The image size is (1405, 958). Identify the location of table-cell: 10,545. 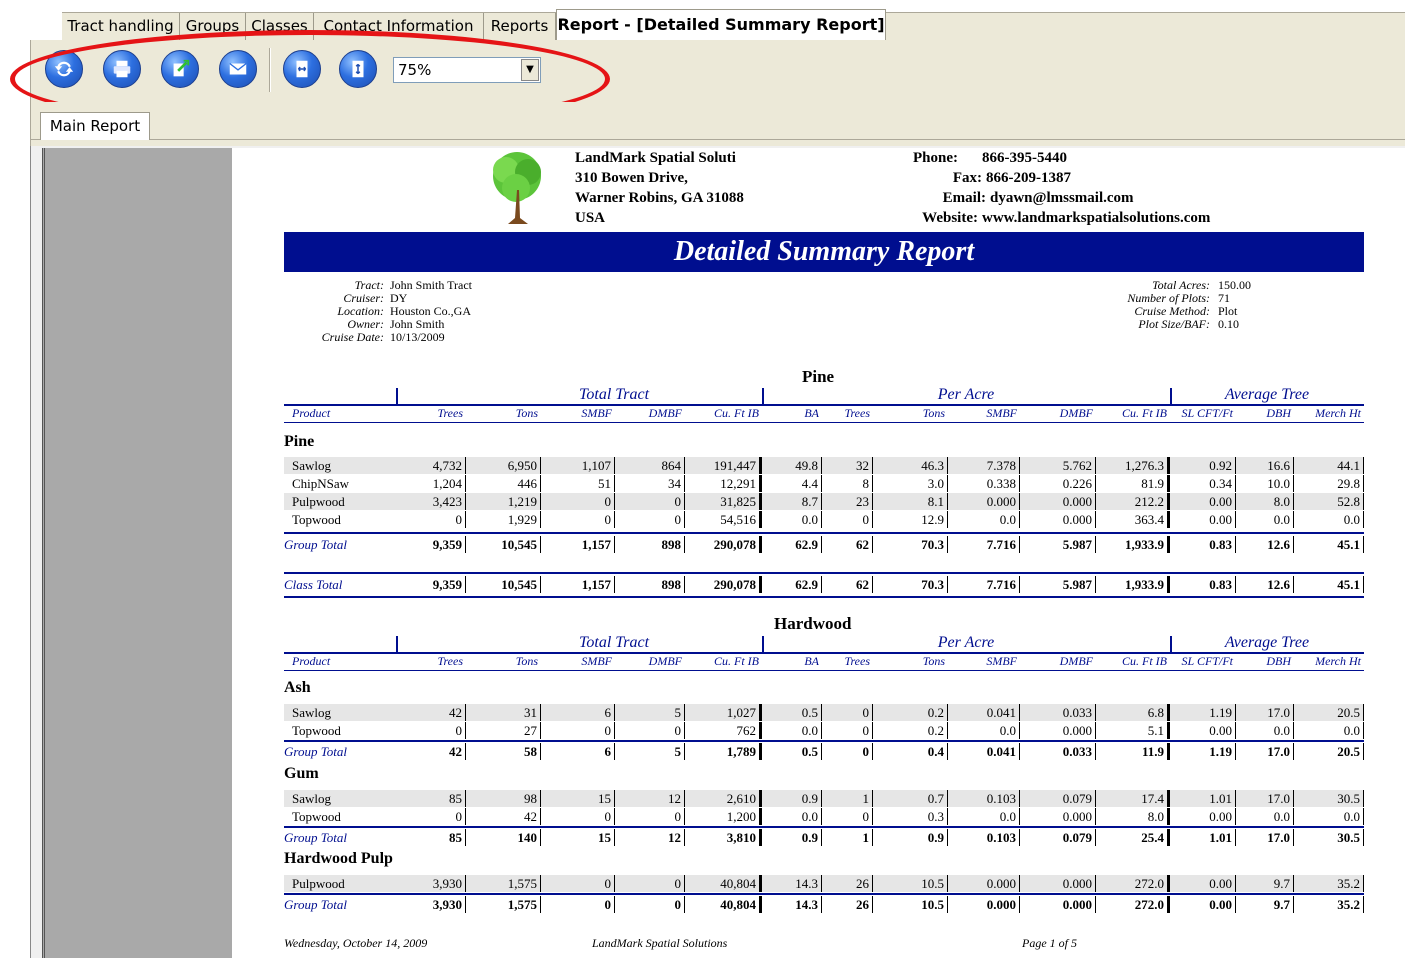
(503, 544).